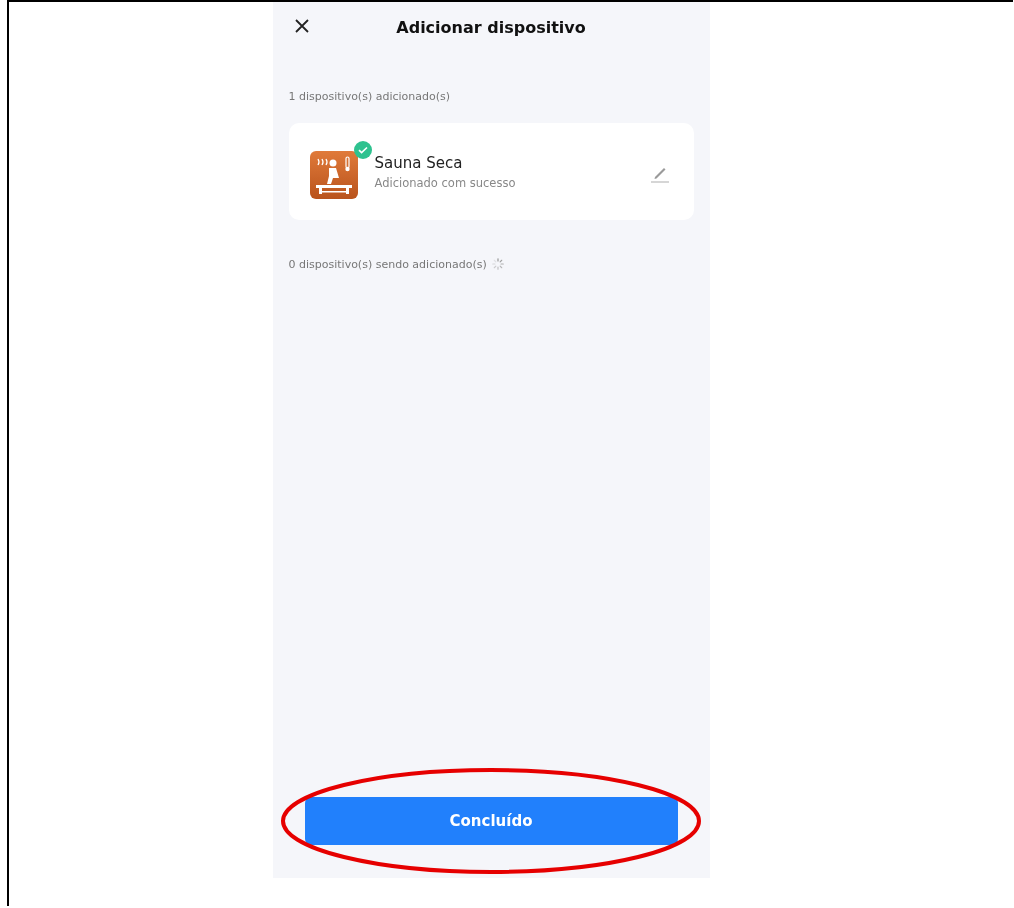 The width and height of the screenshot is (1014, 908). Describe the element at coordinates (387, 264) in the screenshot. I see `pending-count-label: 0 dispositivo(s) sendo adicionado(s)` at that location.